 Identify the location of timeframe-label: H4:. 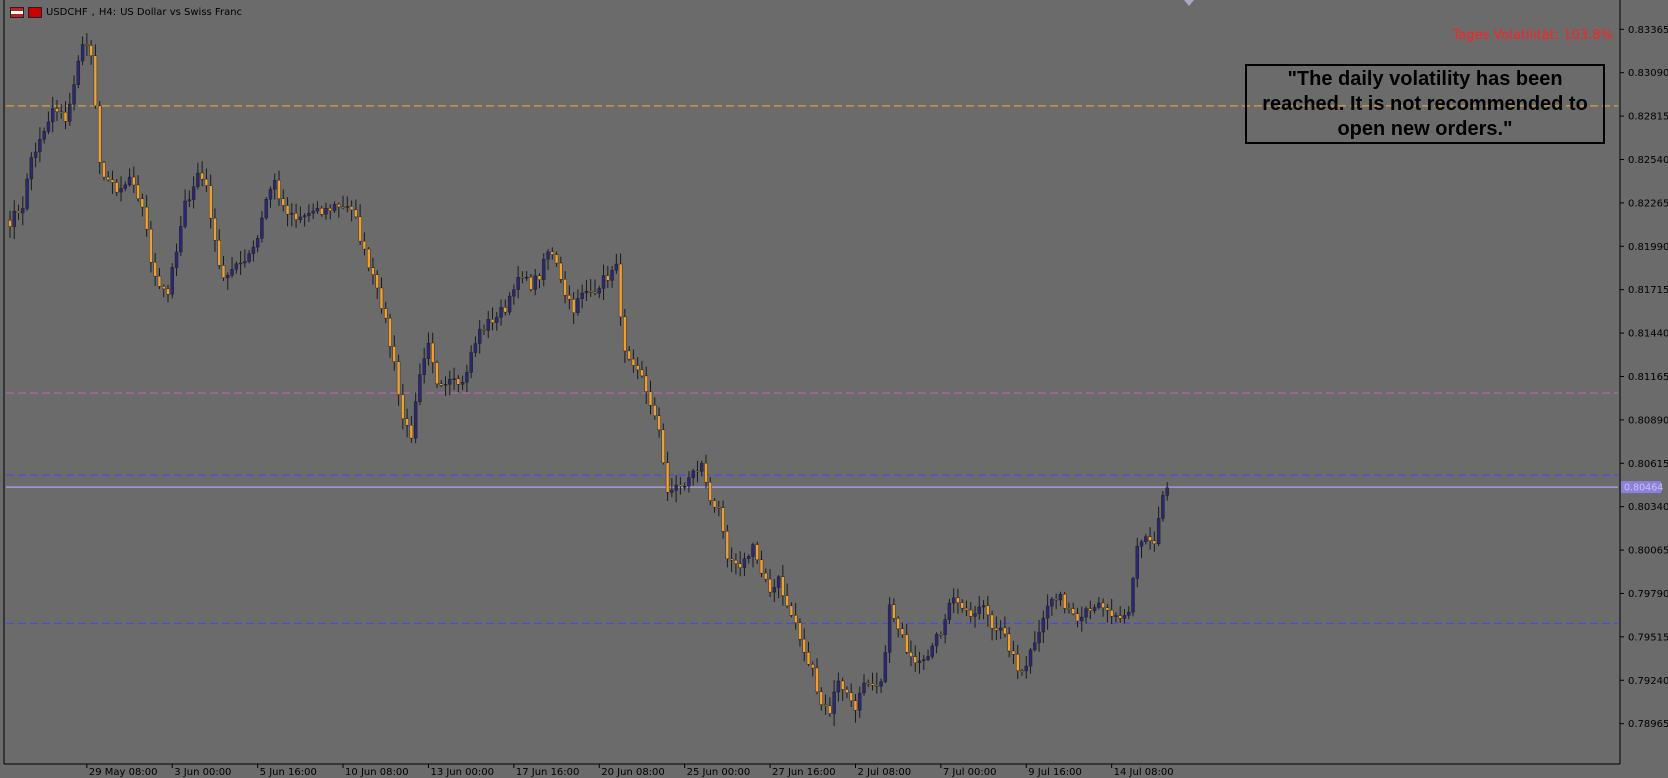
(107, 12).